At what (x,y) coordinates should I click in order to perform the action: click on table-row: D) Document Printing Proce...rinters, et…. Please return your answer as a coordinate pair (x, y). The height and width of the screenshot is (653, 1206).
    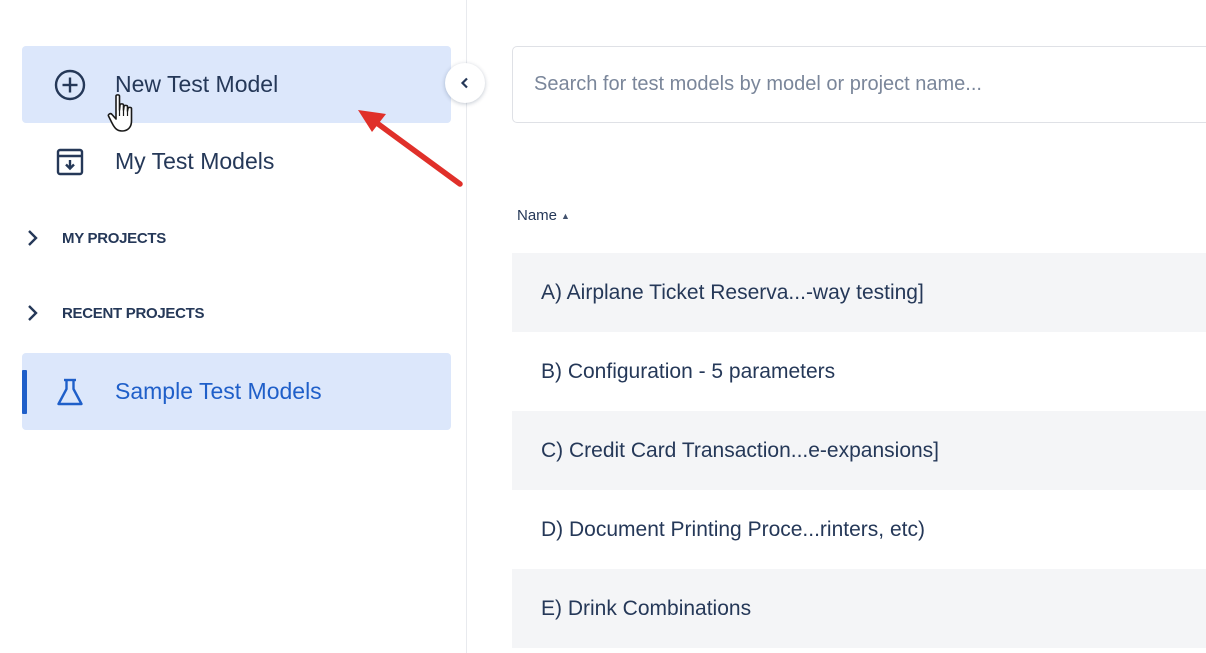
    Looking at the image, I should click on (859, 529).